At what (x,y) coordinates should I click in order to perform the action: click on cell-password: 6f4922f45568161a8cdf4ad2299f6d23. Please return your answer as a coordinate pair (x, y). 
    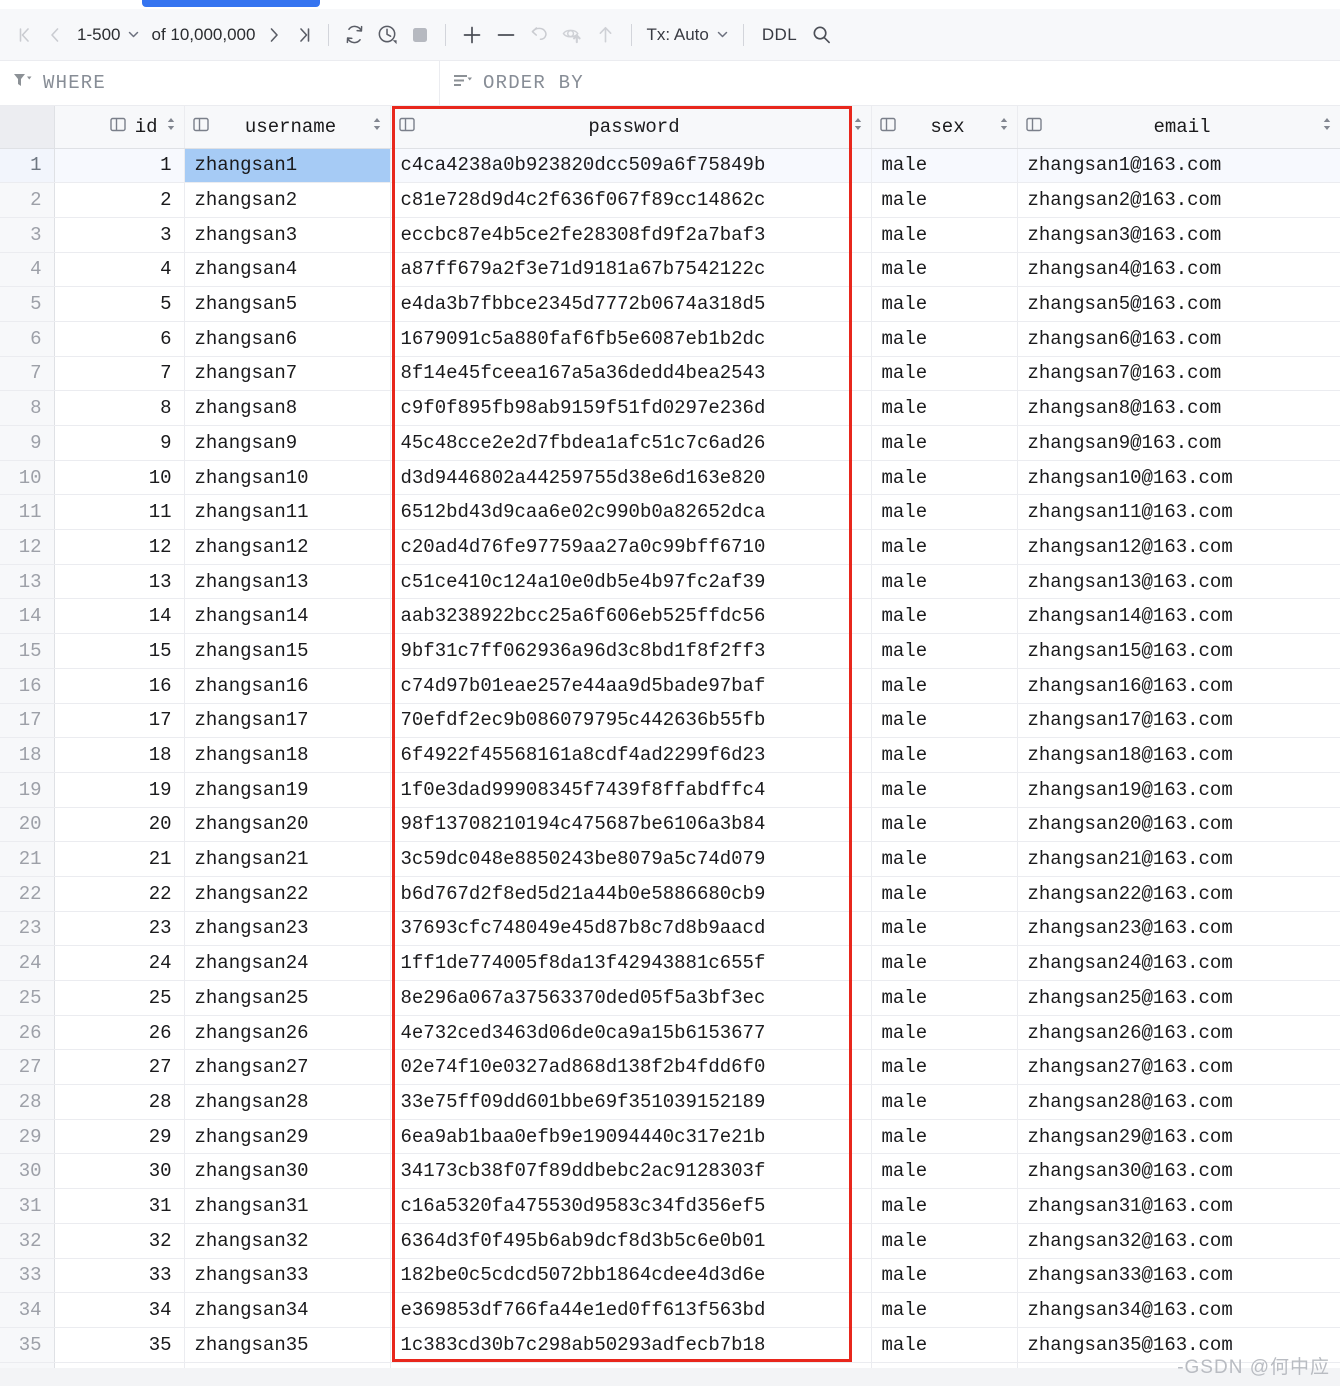
    Looking at the image, I should click on (631, 755).